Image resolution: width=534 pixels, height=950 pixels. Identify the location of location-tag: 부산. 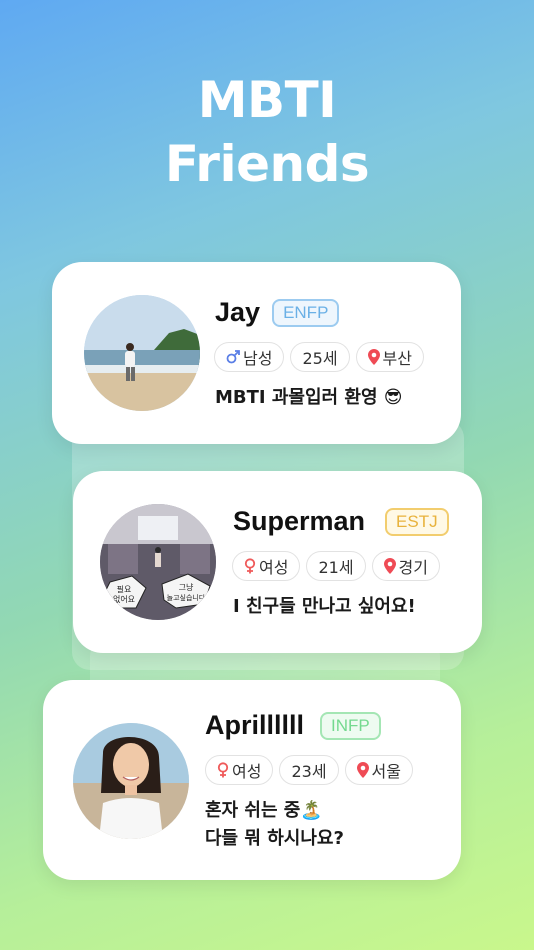
(389, 357).